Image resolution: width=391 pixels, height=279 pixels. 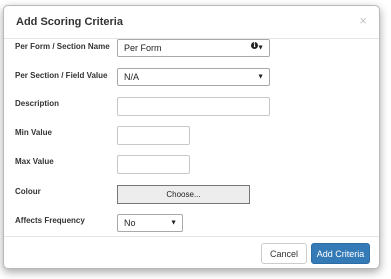 I want to click on max-value-label: Max Value, so click(x=34, y=161).